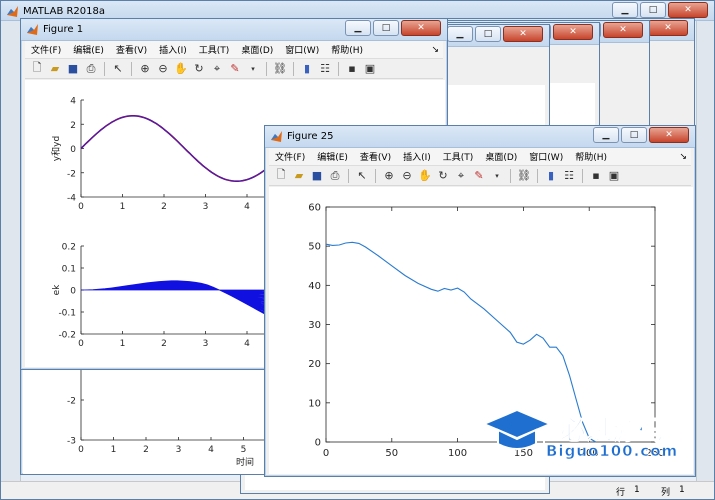  Describe the element at coordinates (247, 207) in the screenshot. I see `top-plot-x-tick-label: 4` at that location.